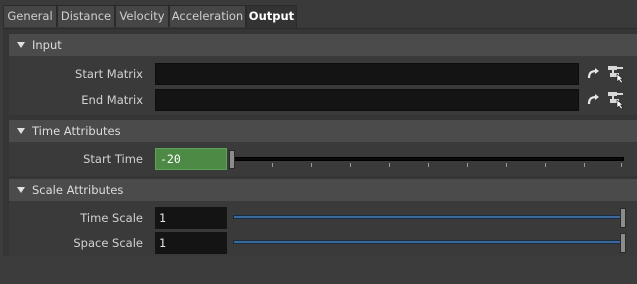 This screenshot has width=637, height=284. What do you see at coordinates (191, 243) in the screenshot?
I see `space-scale-field: 1` at bounding box center [191, 243].